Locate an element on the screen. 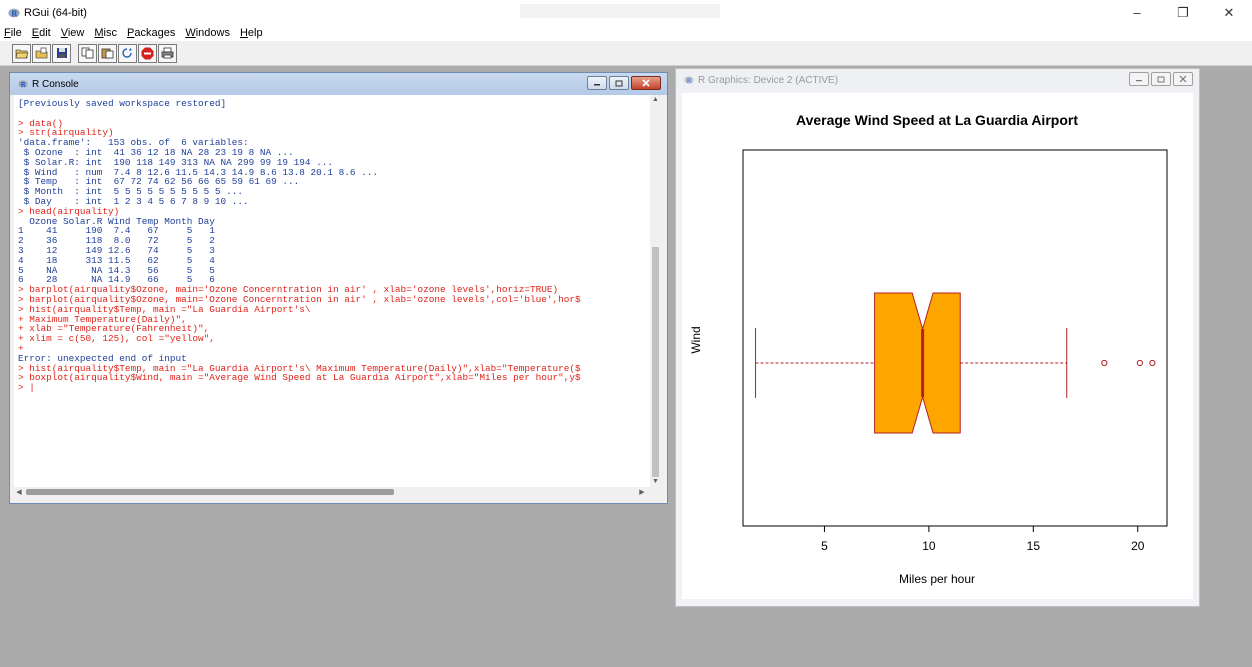 The image size is (1252, 667). x-tick-label: 10 is located at coordinates (929, 546).